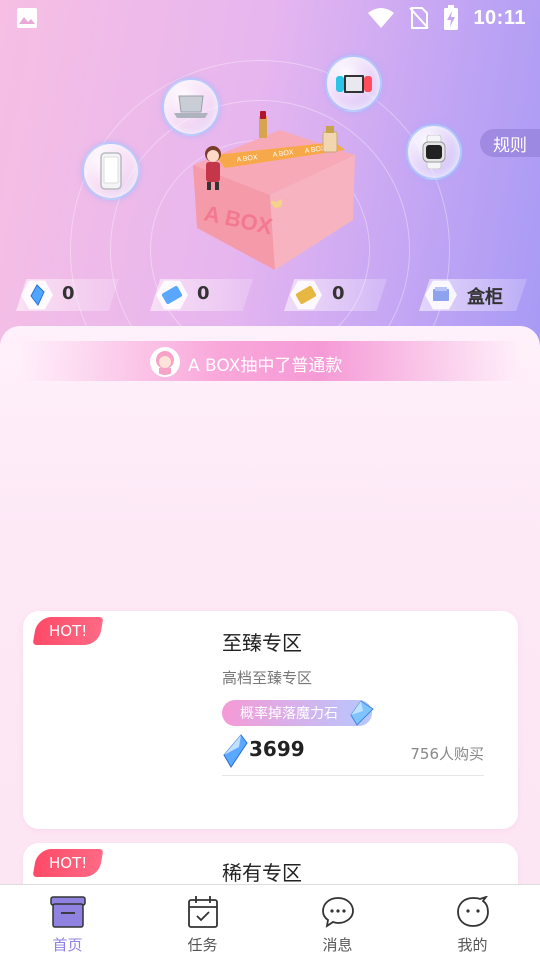 The width and height of the screenshot is (540, 960). What do you see at coordinates (510, 143) in the screenshot?
I see `rules-button: 规则` at bounding box center [510, 143].